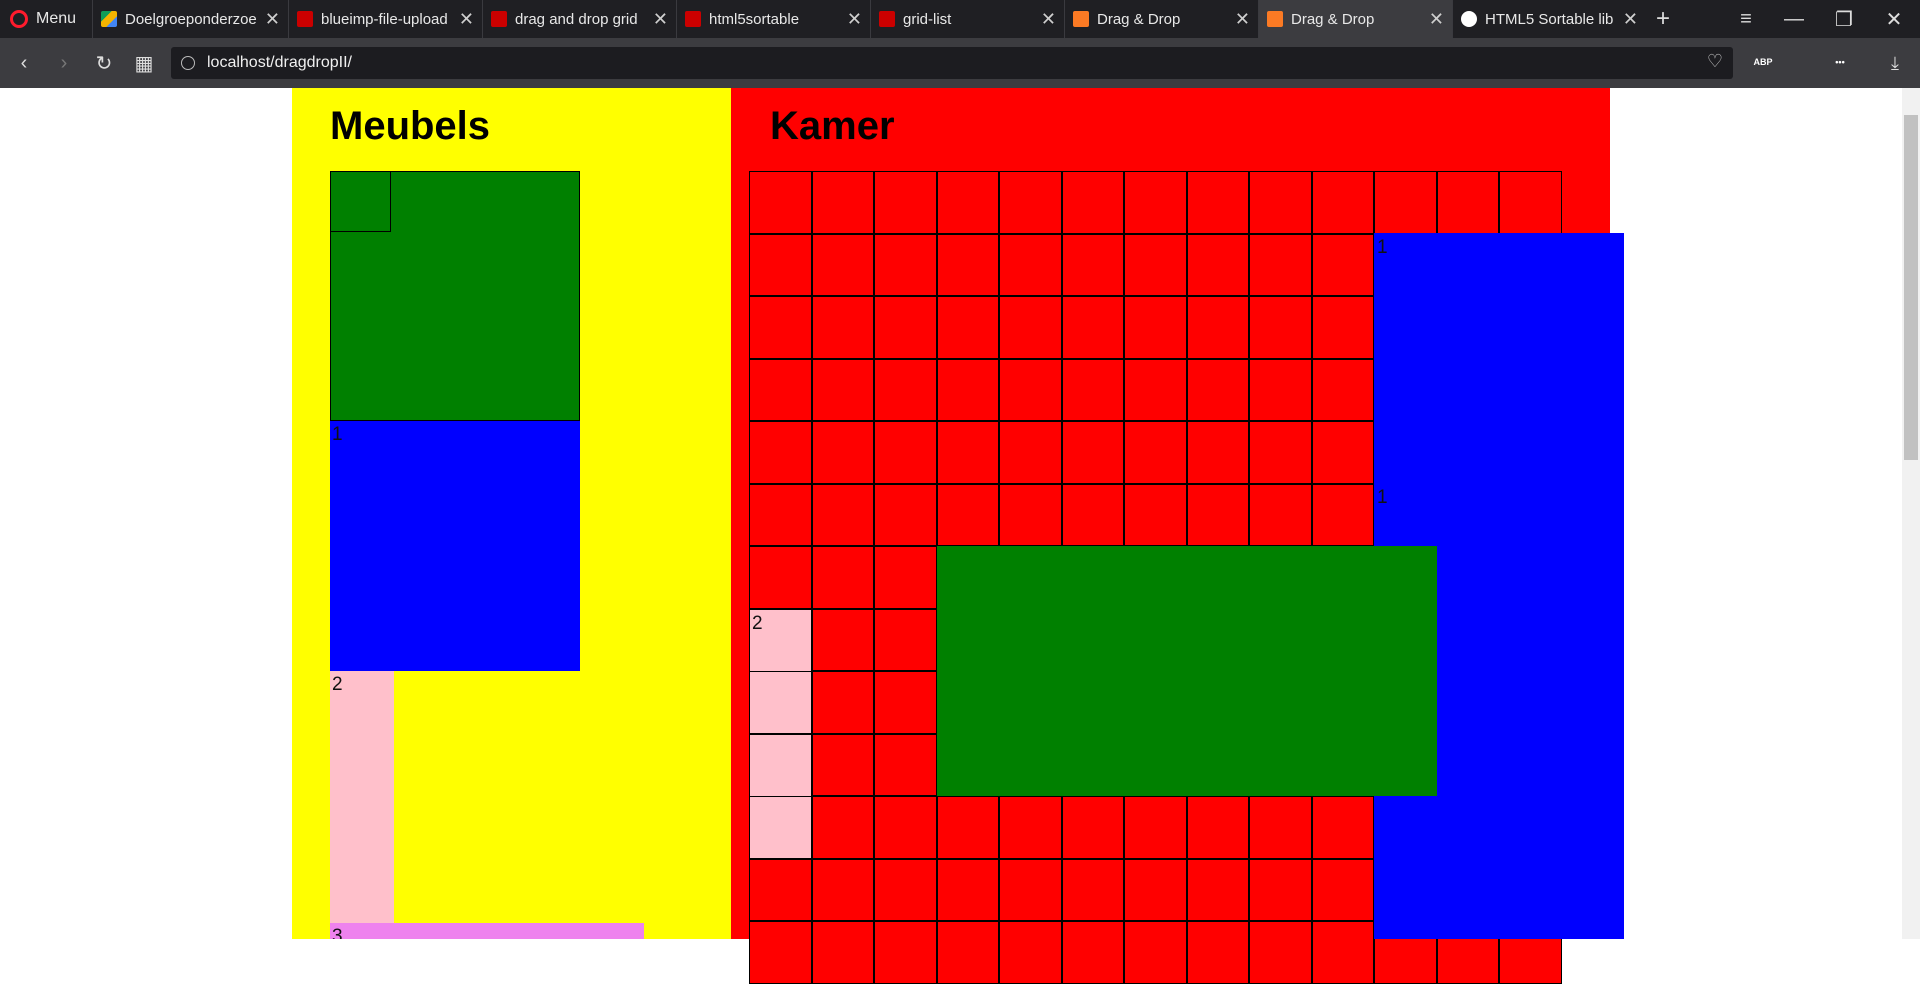 The width and height of the screenshot is (1920, 984). Describe the element at coordinates (1763, 62) in the screenshot. I see `adblock-plus-icon: ABP` at that location.